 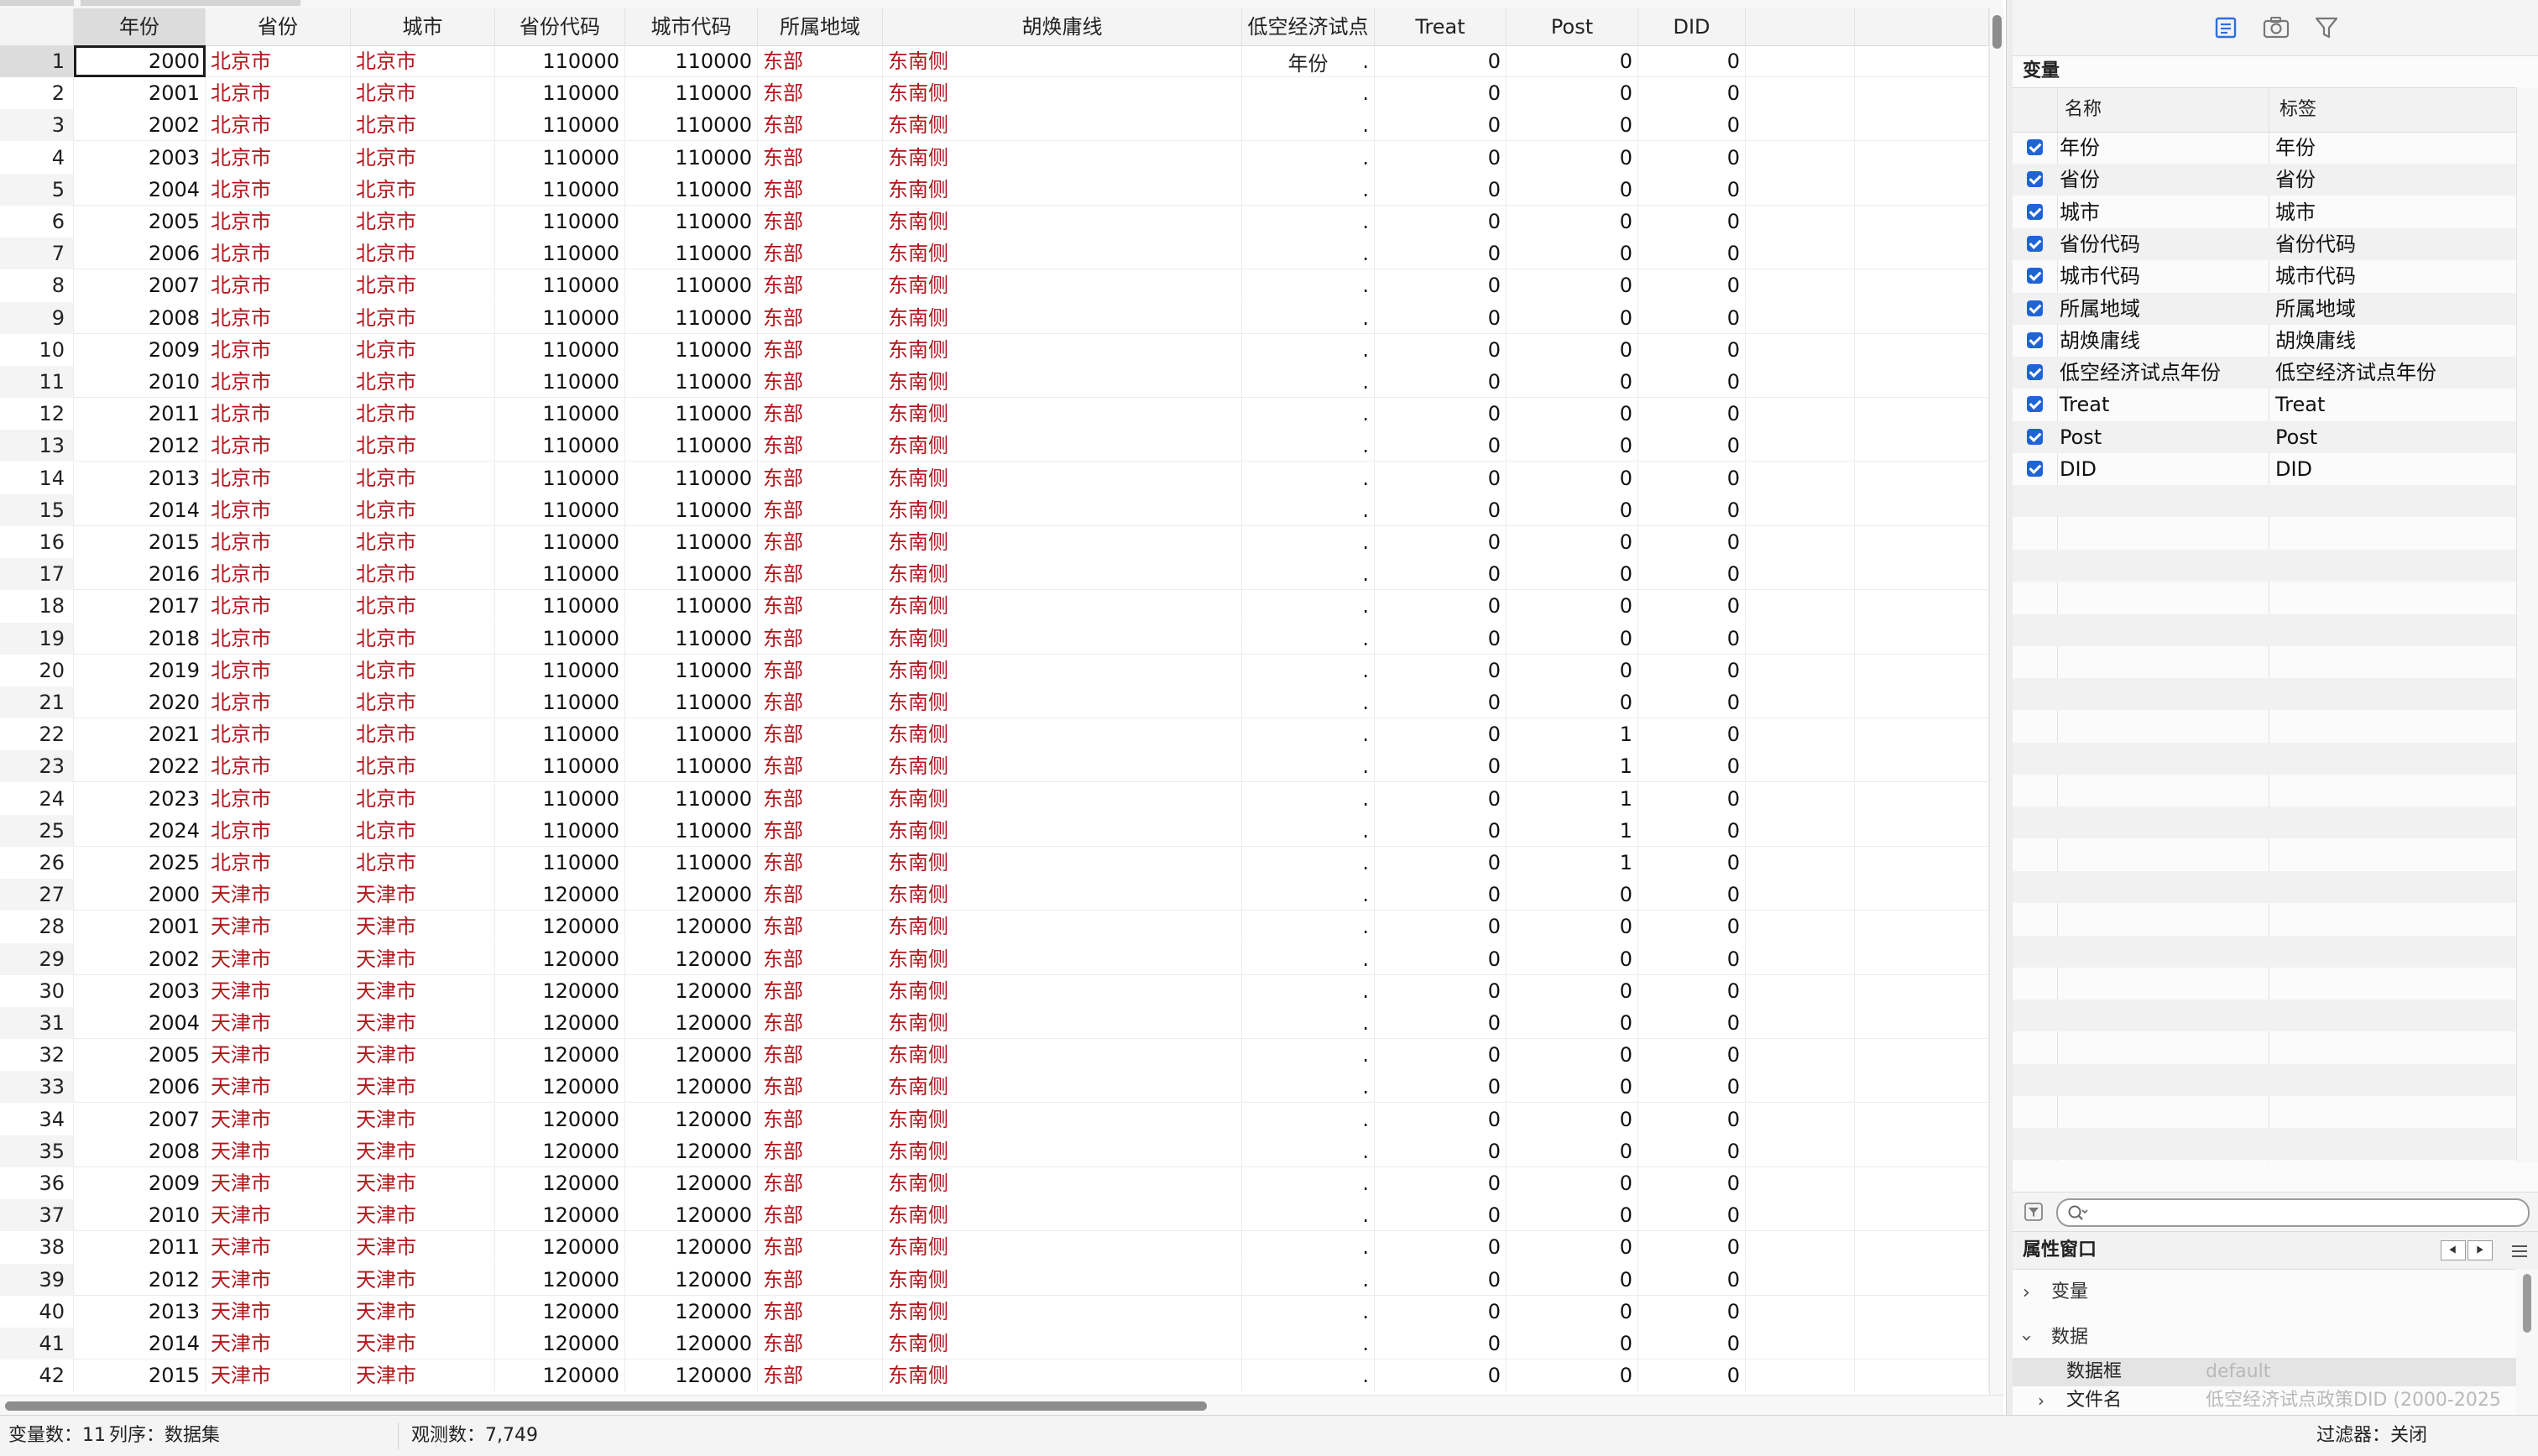 What do you see at coordinates (2527, 1303) in the screenshot?
I see `properties-scroll-thumb` at bounding box center [2527, 1303].